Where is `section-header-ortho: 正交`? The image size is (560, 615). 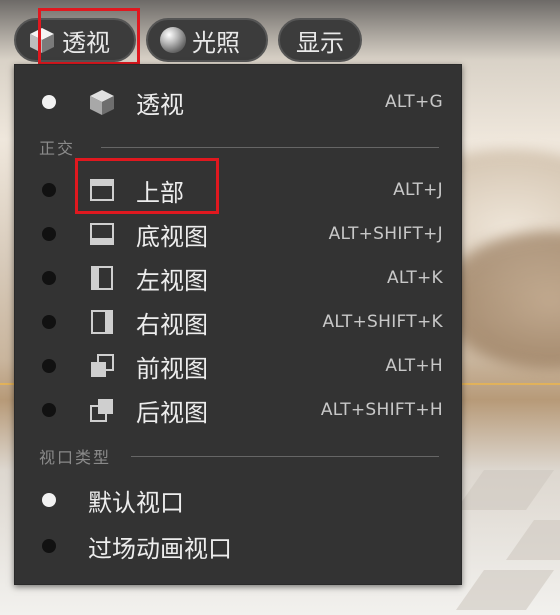 section-header-ortho: 正交 is located at coordinates (239, 147).